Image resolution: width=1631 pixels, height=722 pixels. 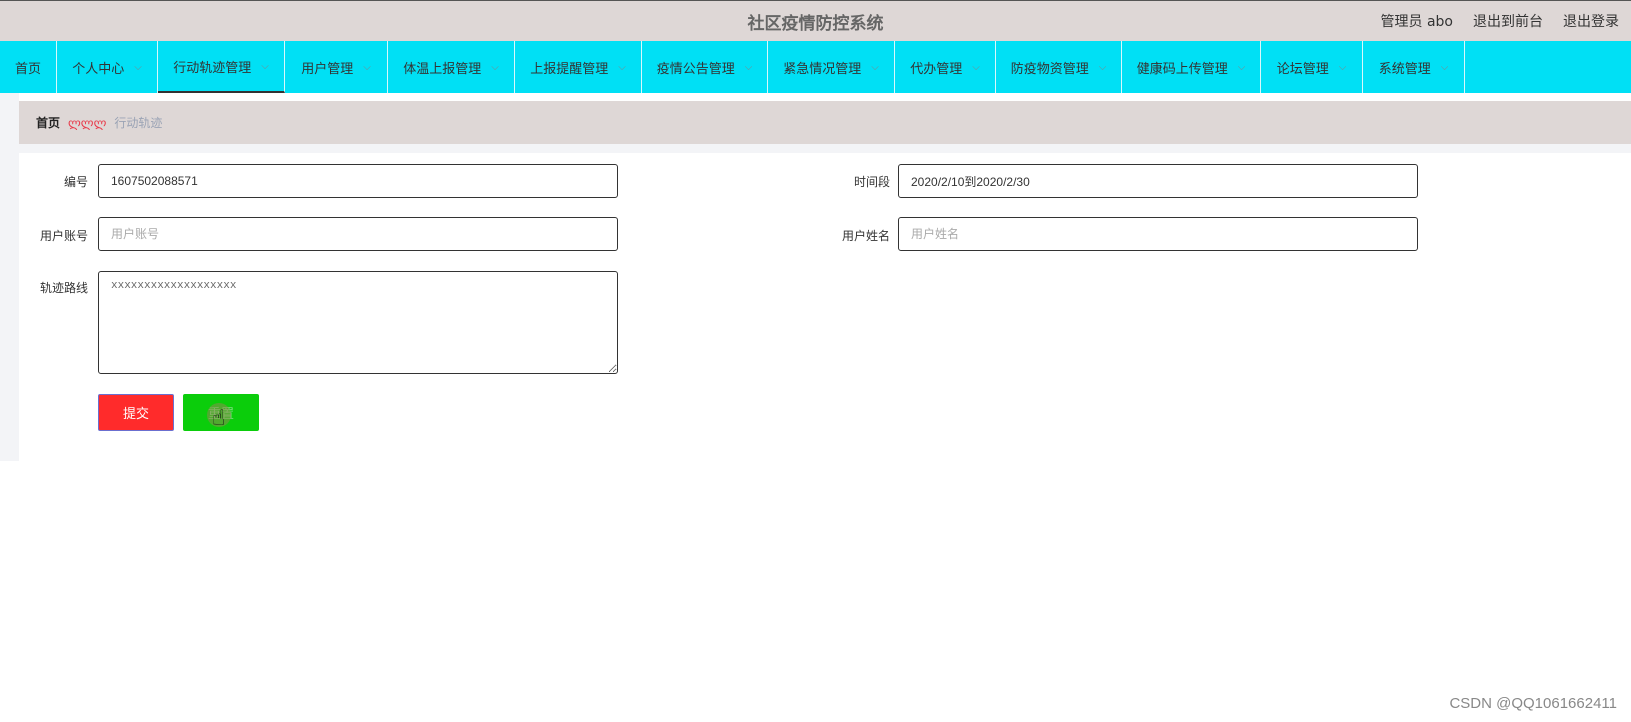 I want to click on nav-item-label: 首页, so click(x=27, y=69).